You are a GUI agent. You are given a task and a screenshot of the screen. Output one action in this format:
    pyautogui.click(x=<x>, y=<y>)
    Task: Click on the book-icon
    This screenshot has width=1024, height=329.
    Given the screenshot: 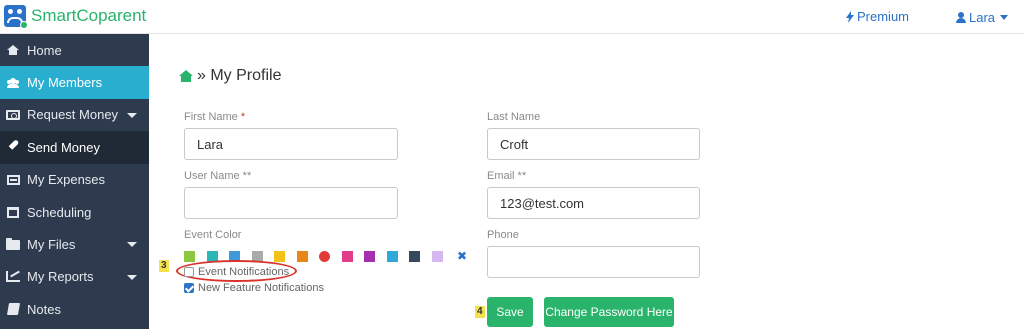 What is the action you would take?
    pyautogui.click(x=13, y=309)
    